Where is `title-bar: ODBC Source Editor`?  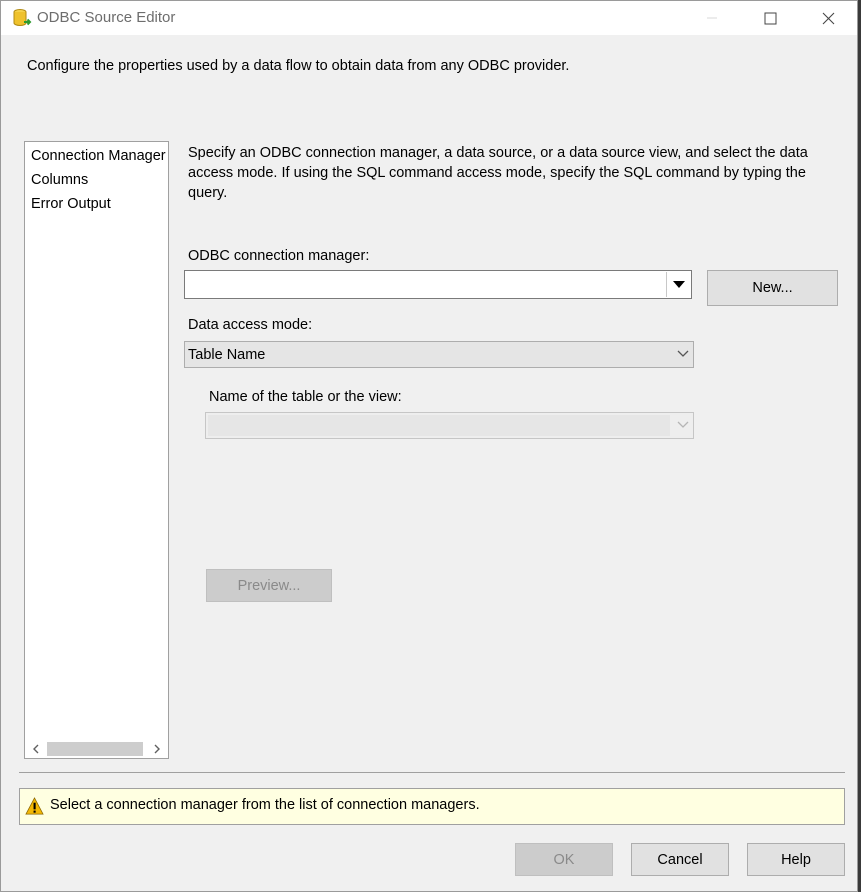
title-bar: ODBC Source Editor is located at coordinates (429, 18).